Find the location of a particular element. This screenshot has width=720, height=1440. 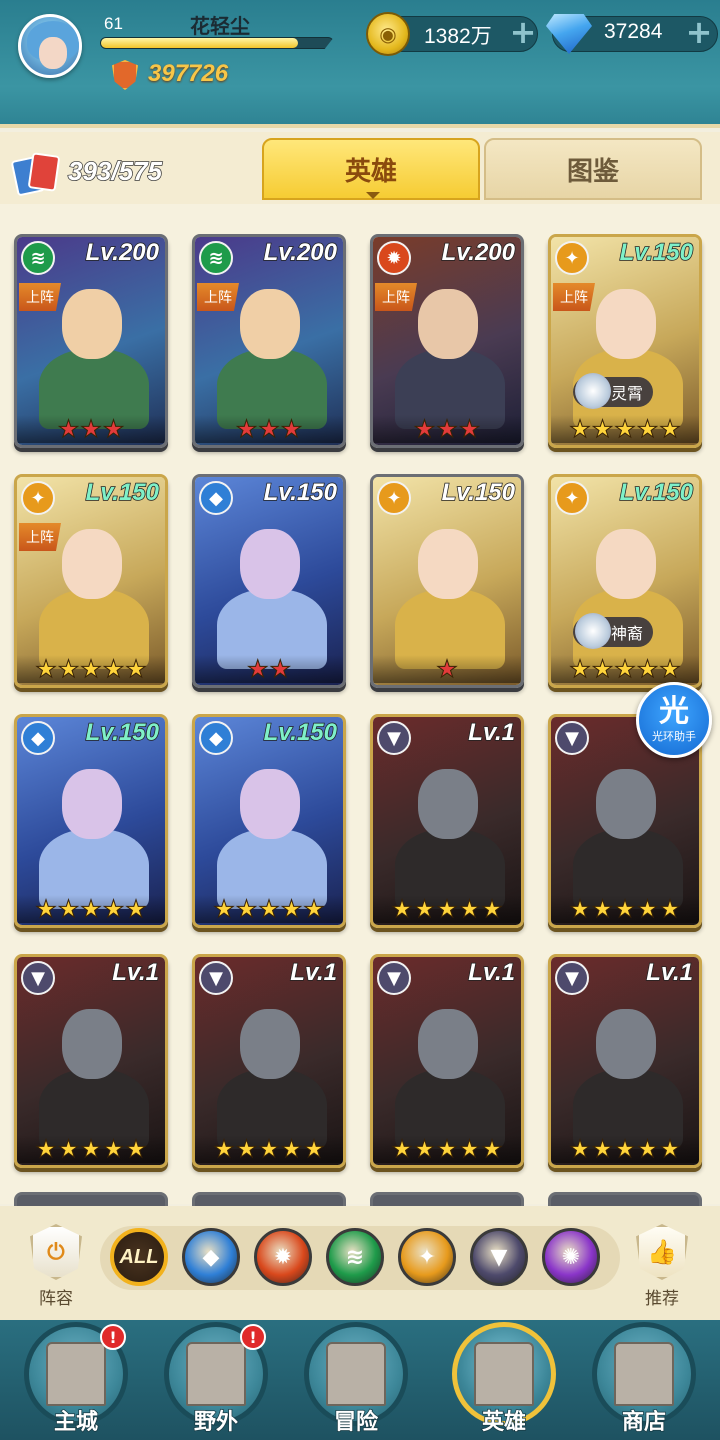

nav-label: 英雄 is located at coordinates (504, 1422).